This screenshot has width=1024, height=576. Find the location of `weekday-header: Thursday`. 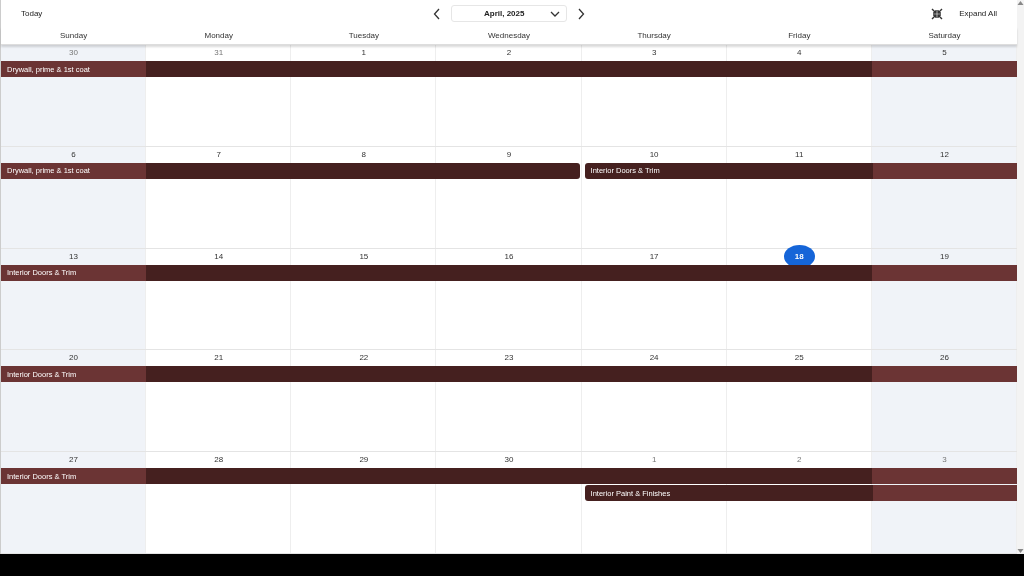

weekday-header: Thursday is located at coordinates (654, 35).